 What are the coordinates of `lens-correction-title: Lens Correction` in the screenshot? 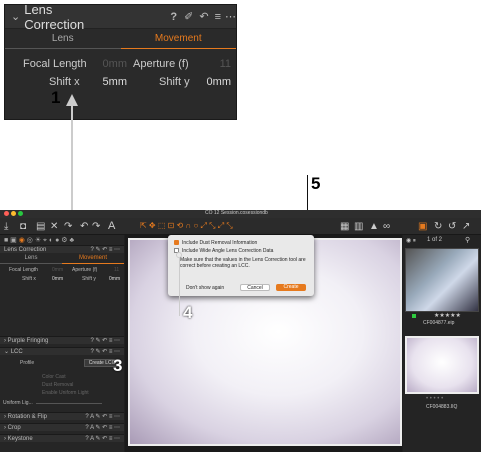 It's located at (25, 250).